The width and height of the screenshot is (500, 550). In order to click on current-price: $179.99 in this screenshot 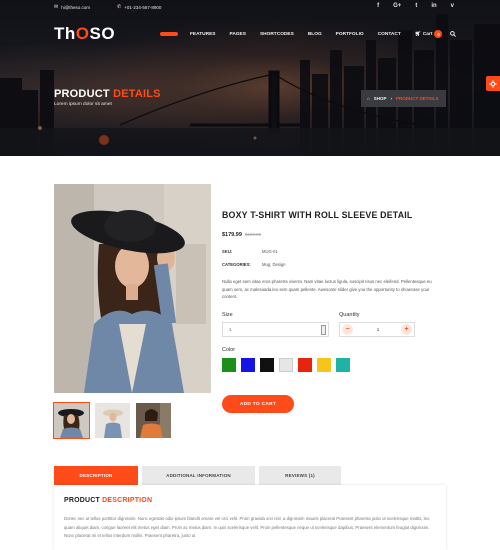, I will do `click(232, 235)`.